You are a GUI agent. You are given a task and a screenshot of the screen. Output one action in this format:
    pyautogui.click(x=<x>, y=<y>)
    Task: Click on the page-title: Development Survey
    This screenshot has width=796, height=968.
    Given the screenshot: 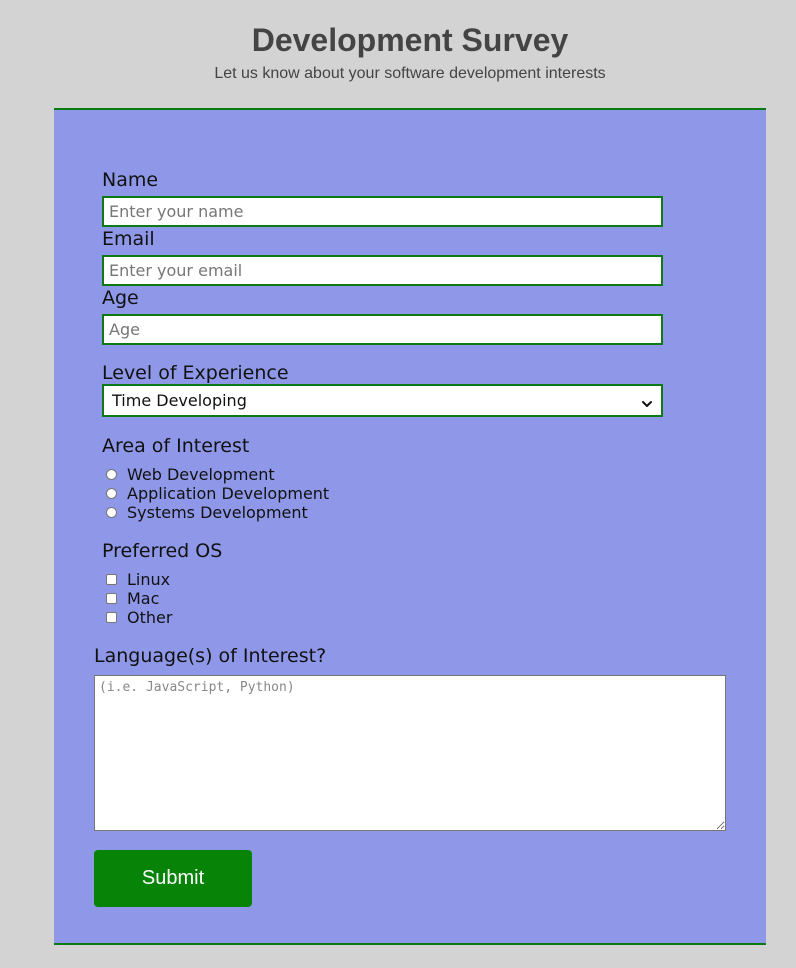 What is the action you would take?
    pyautogui.click(x=410, y=40)
    